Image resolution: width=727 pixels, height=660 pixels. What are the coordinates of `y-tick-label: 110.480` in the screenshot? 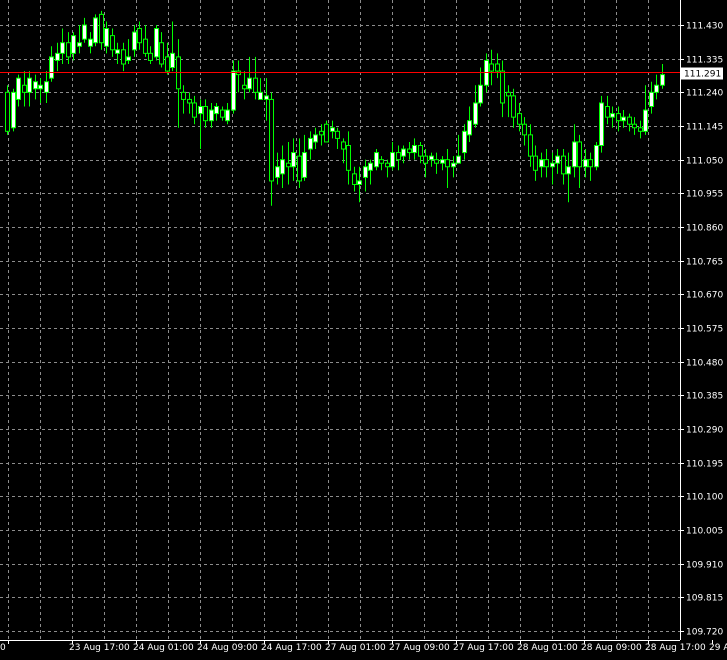 It's located at (704, 364).